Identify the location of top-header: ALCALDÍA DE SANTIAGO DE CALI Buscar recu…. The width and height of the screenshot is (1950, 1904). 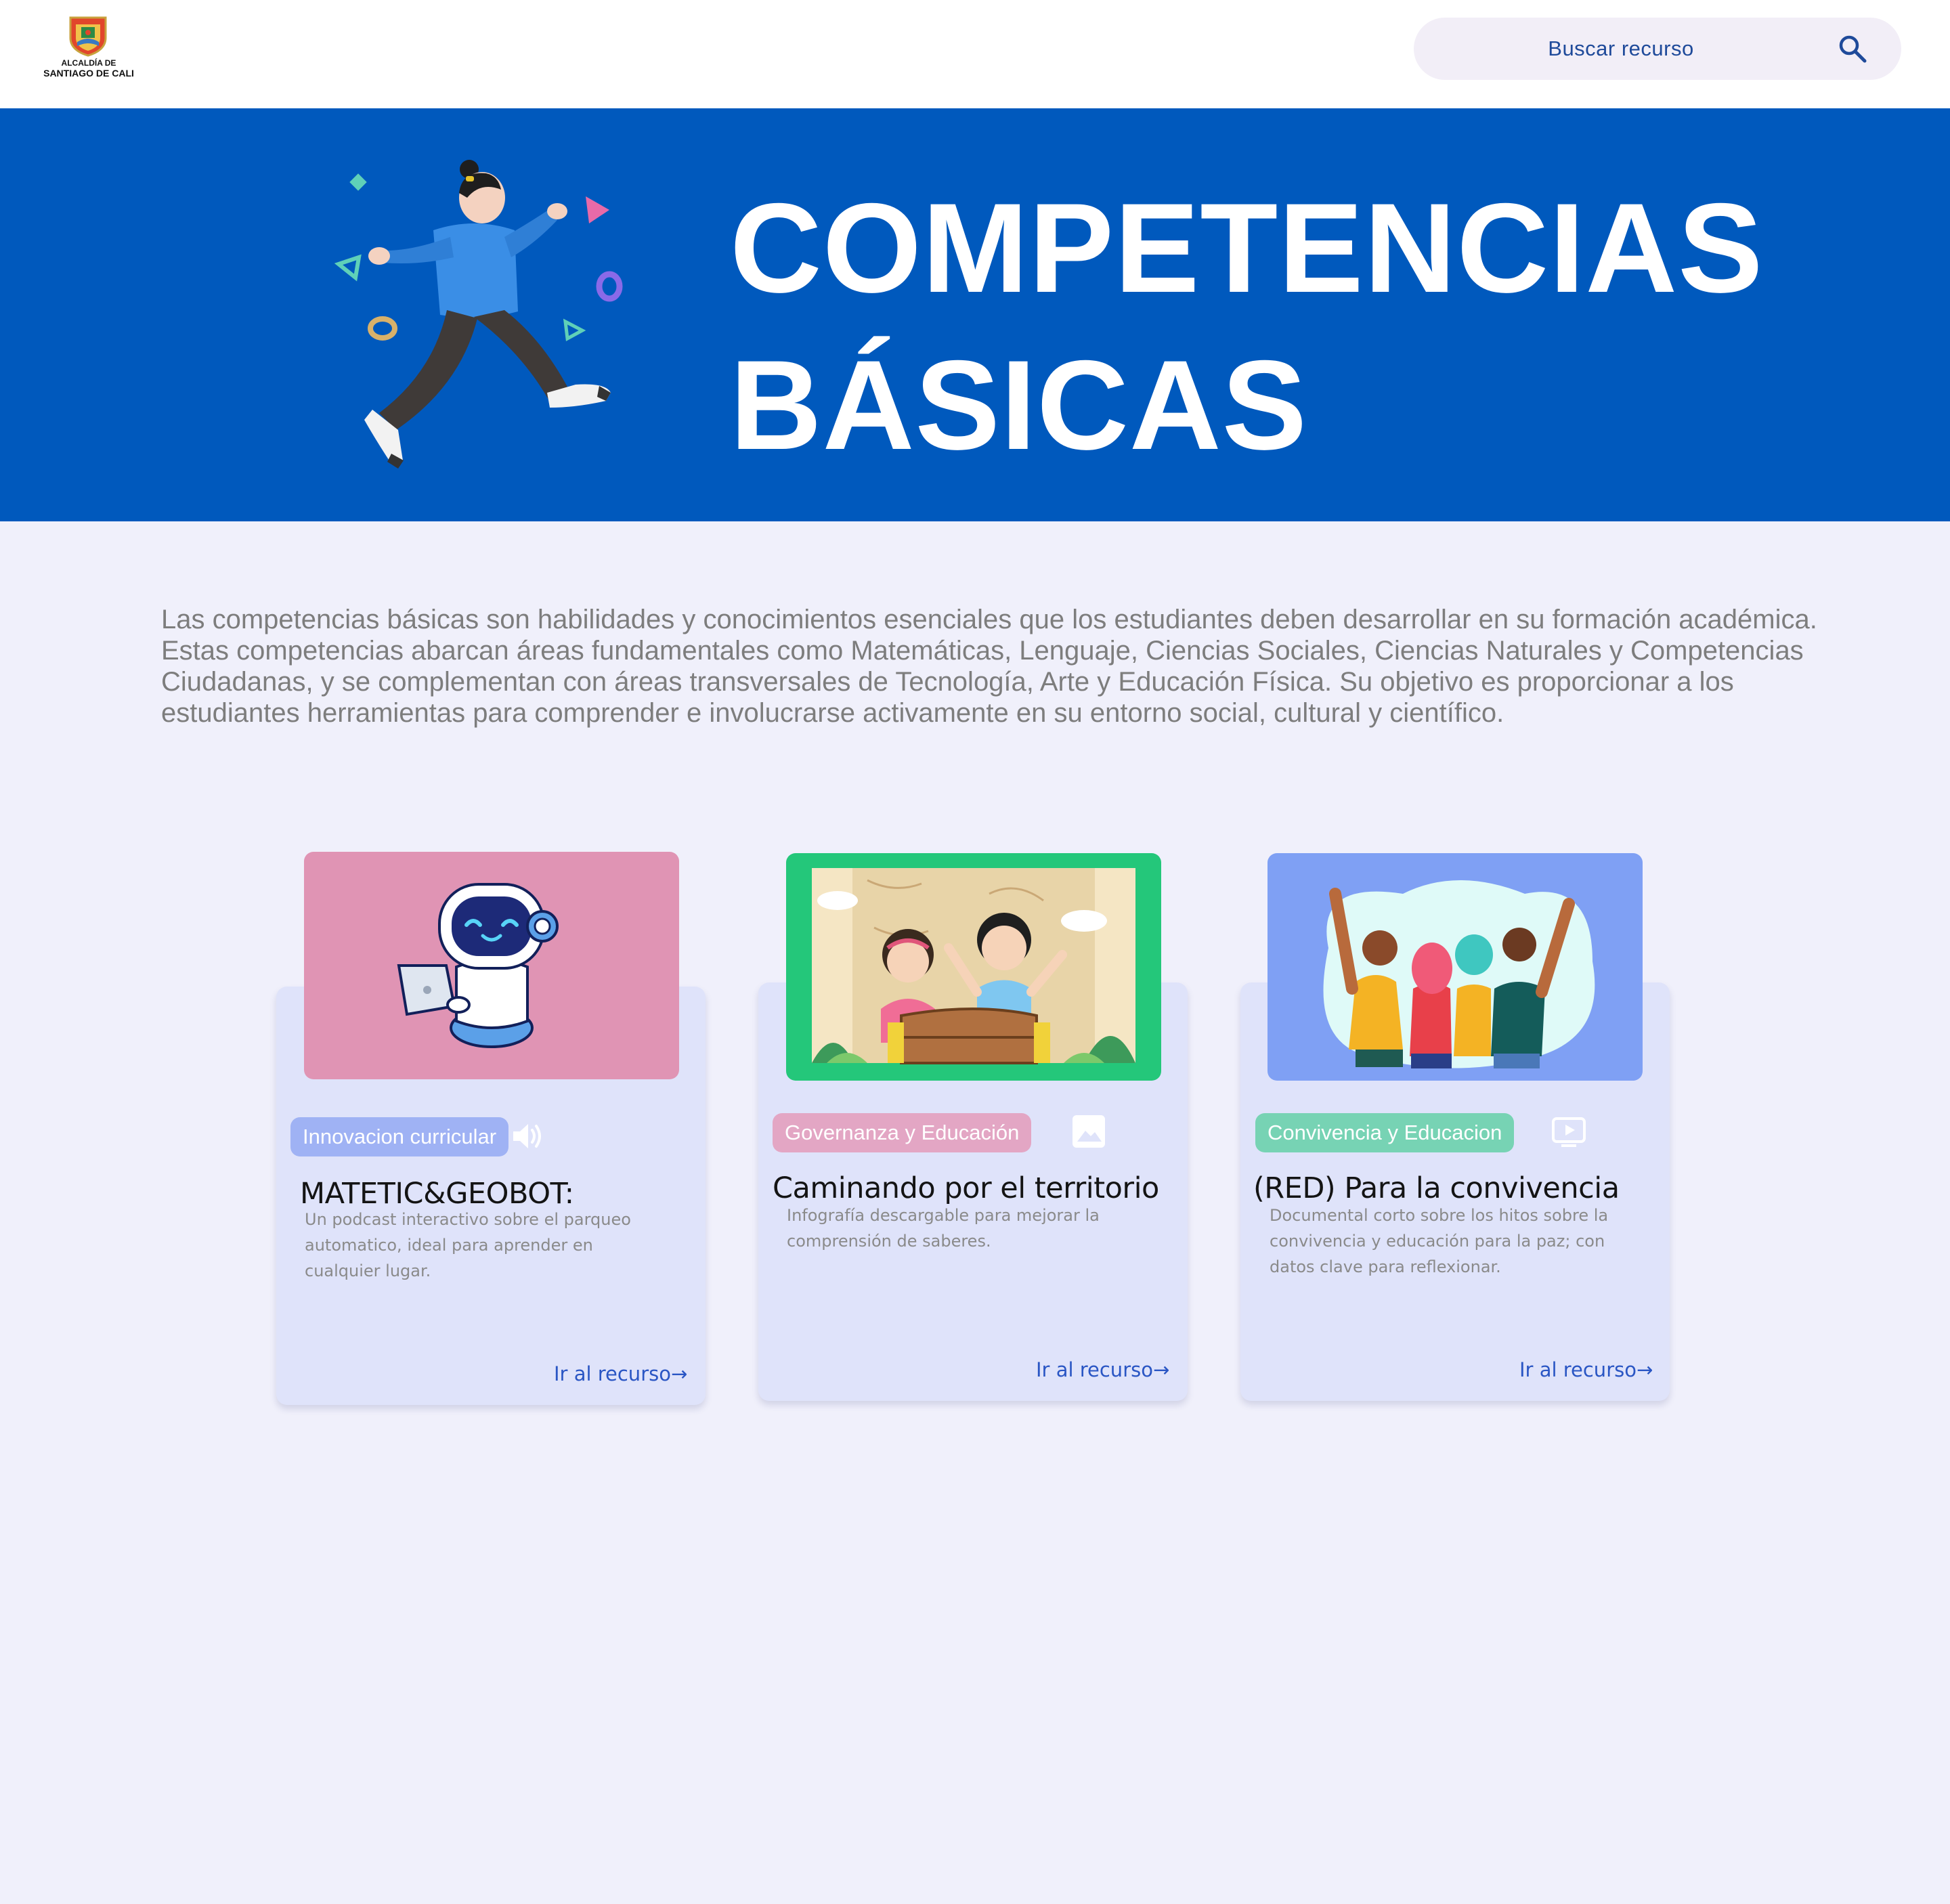
(975, 54).